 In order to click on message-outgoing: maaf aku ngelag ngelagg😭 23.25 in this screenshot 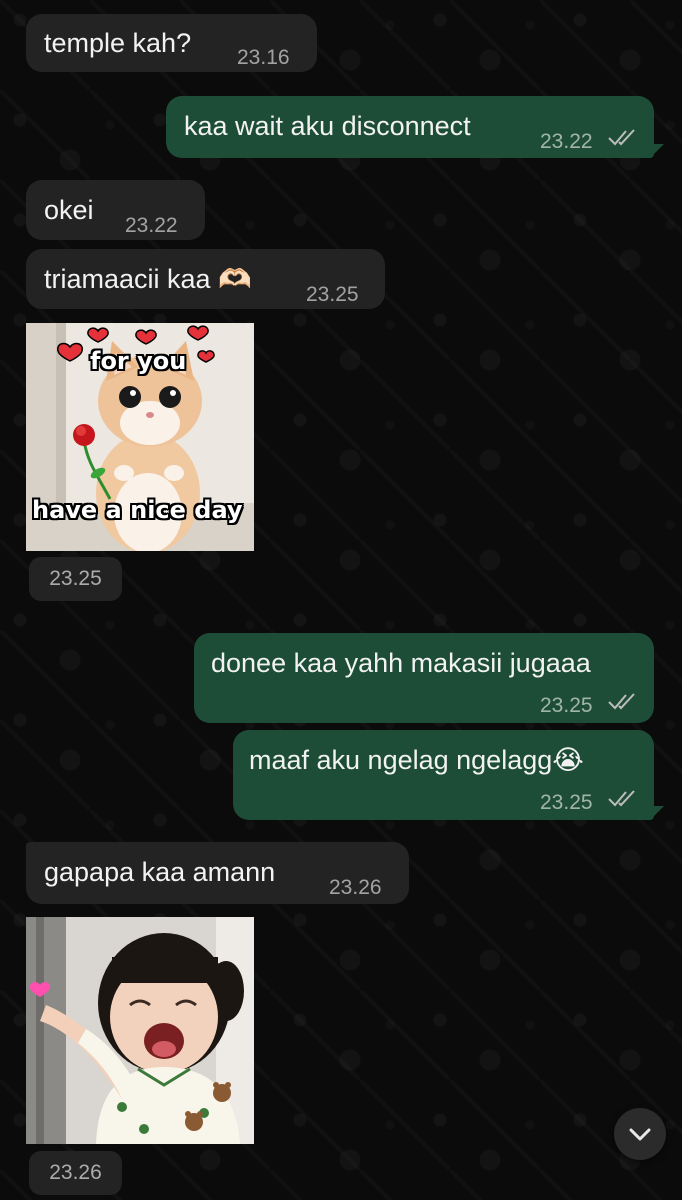, I will do `click(443, 775)`.